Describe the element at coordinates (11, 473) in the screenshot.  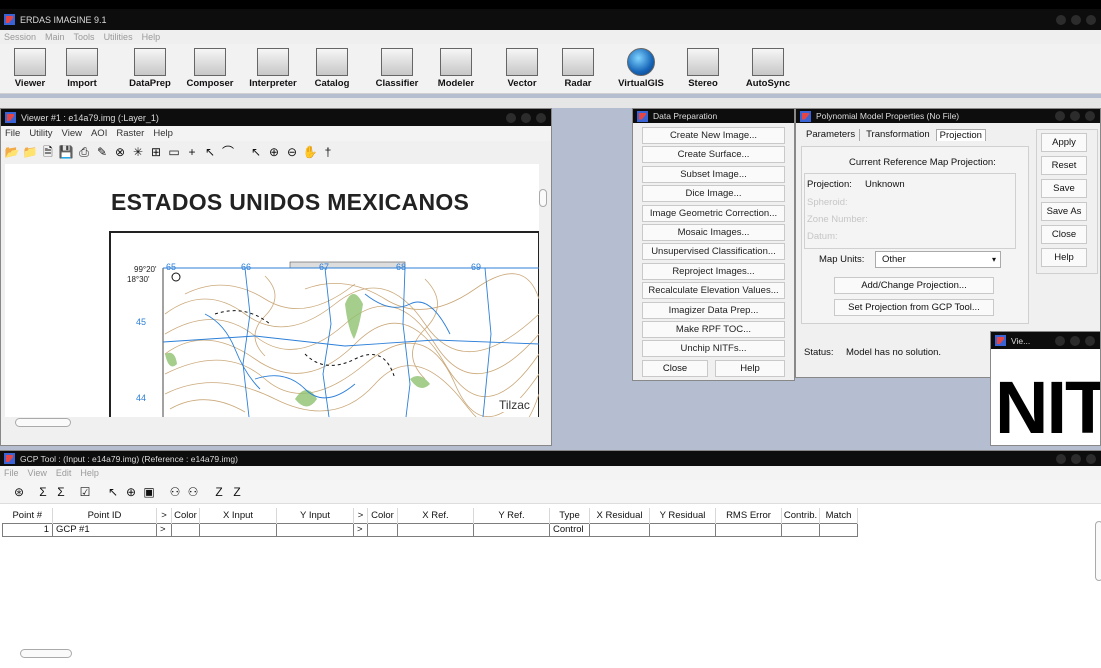
I see `gcp-menu-file: File` at that location.